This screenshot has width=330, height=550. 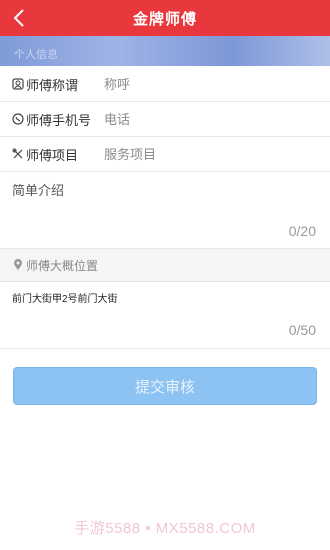 I want to click on address-counter: 0/50, so click(x=302, y=330).